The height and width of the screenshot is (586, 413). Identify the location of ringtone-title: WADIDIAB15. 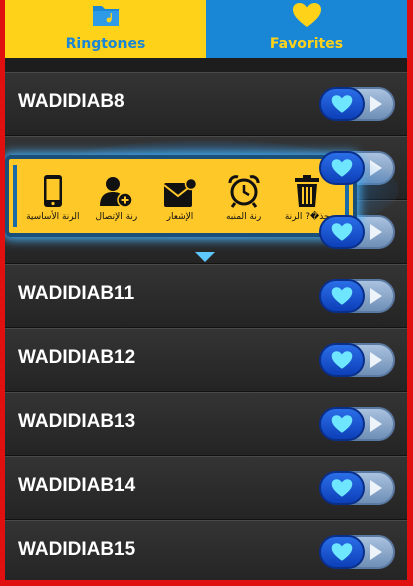
(77, 549).